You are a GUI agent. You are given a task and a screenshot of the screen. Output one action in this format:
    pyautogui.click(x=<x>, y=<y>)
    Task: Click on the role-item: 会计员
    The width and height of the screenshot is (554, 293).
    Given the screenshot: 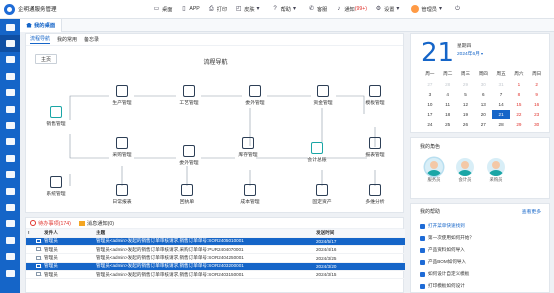 What is the action you would take?
    pyautogui.click(x=465, y=170)
    